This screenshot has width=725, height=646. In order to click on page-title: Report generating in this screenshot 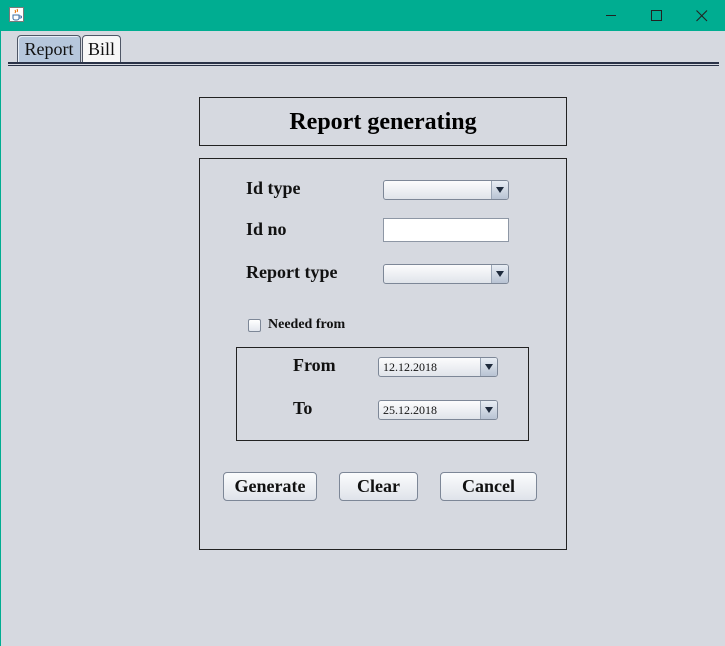, I will do `click(383, 122)`.